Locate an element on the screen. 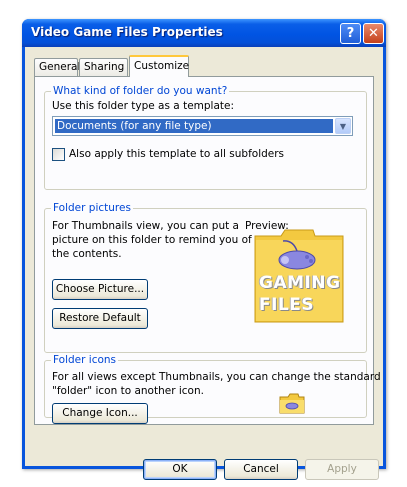 This screenshot has width=407, height=487. pictures-description-line1: For Thumbnails view, you can put a is located at coordinates (145, 226).